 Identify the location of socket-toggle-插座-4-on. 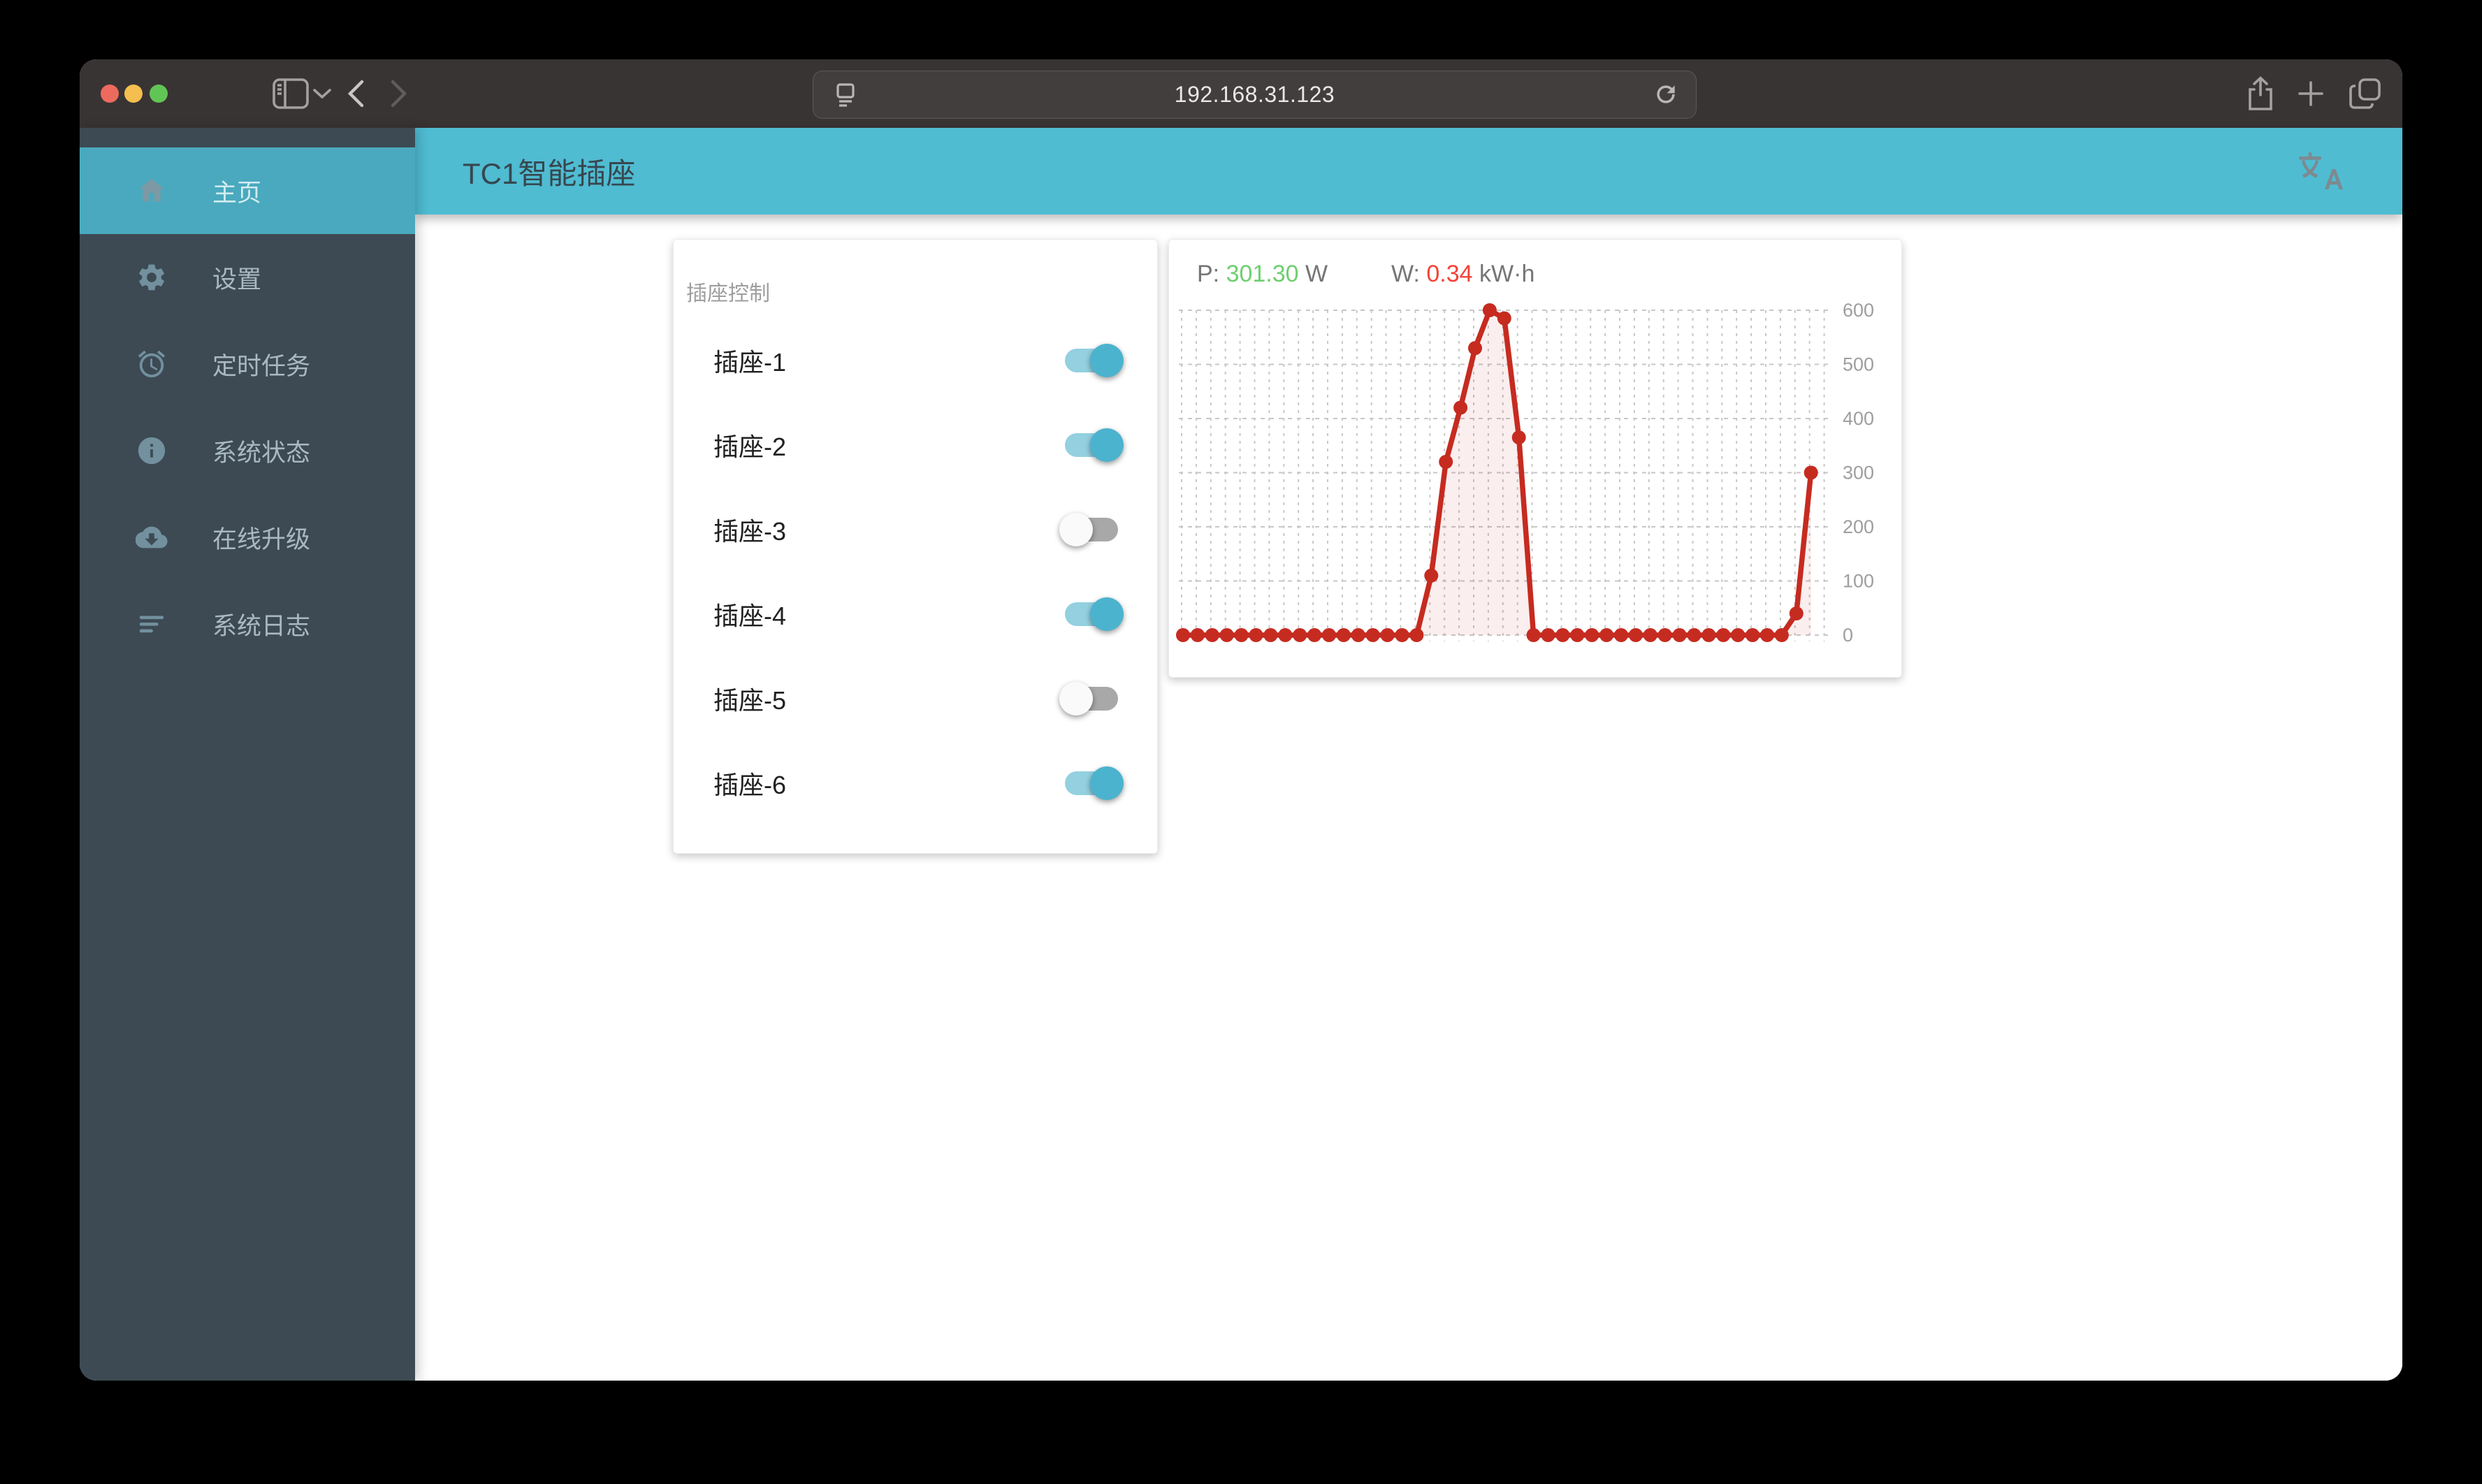
(1092, 614).